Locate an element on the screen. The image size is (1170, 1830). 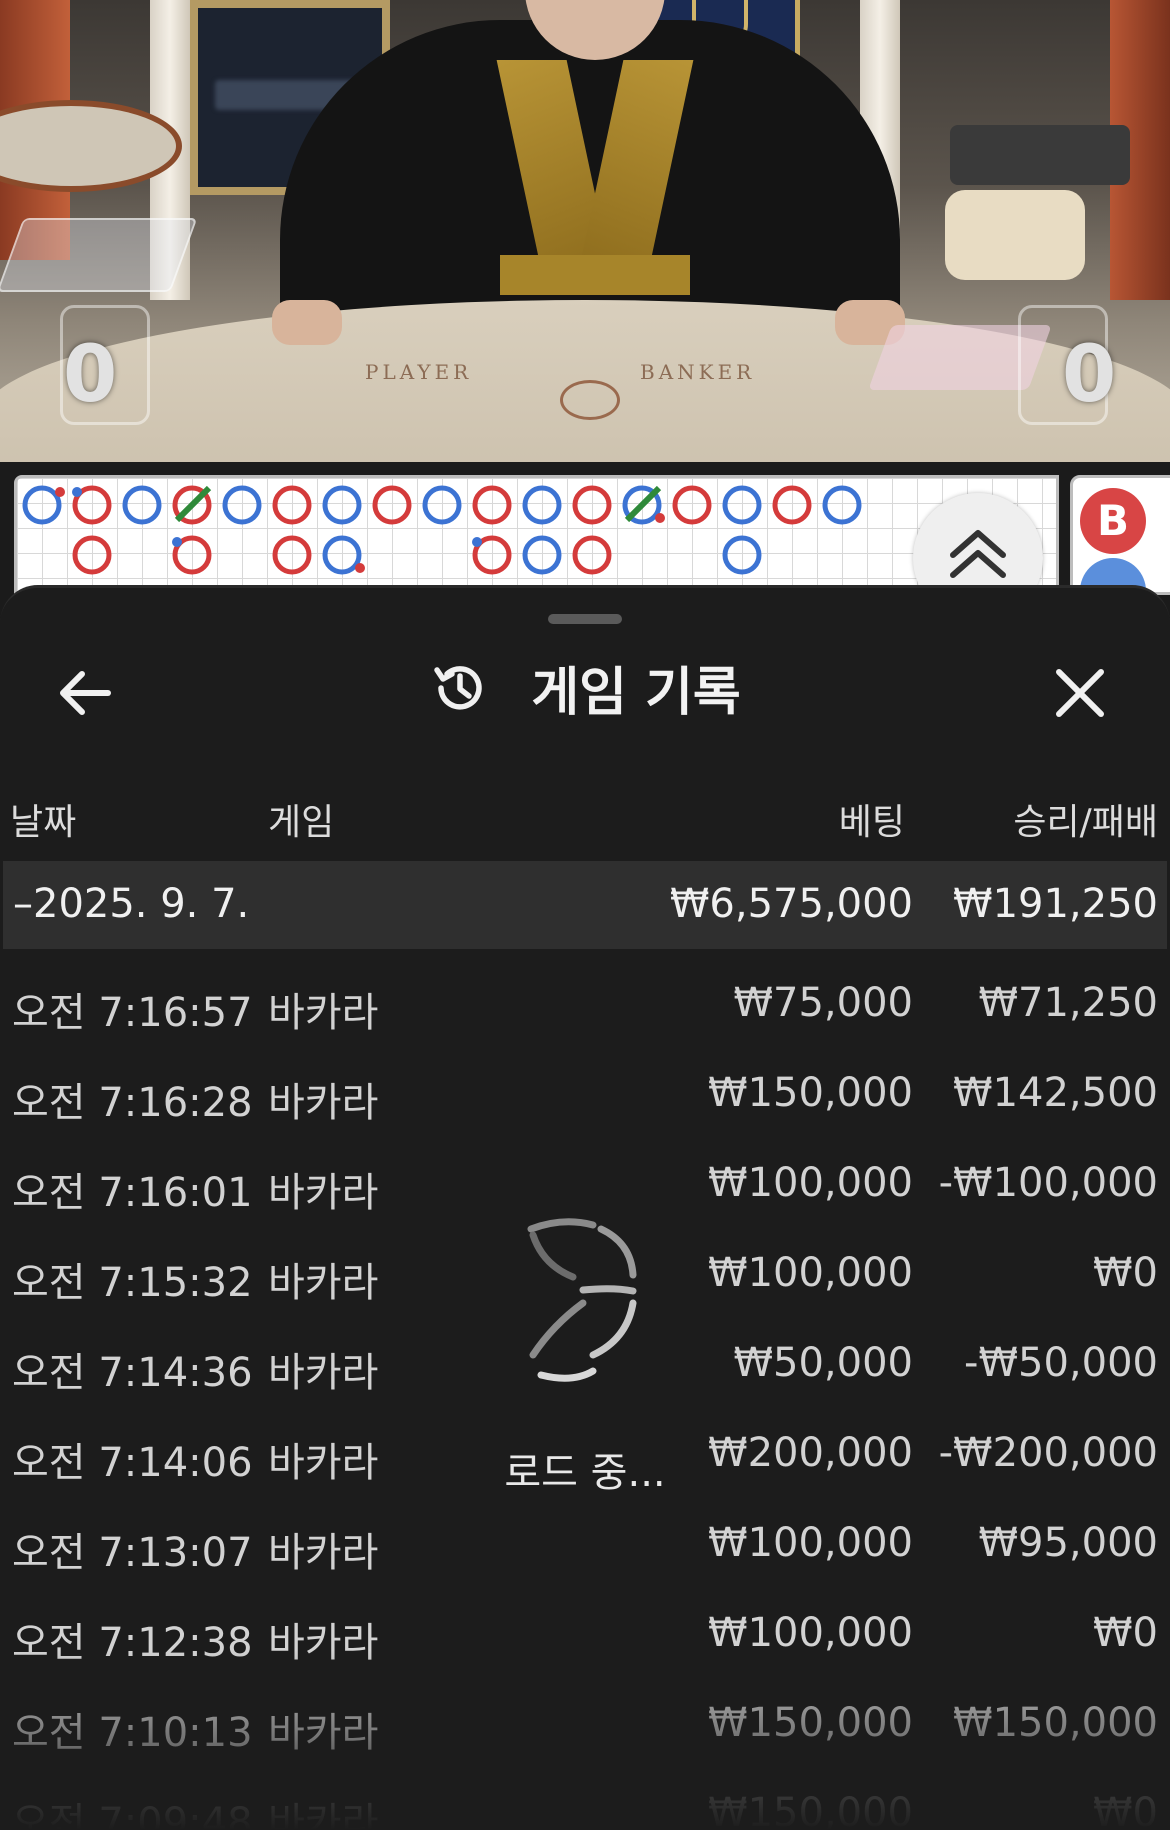
road-map is located at coordinates (536, 535).